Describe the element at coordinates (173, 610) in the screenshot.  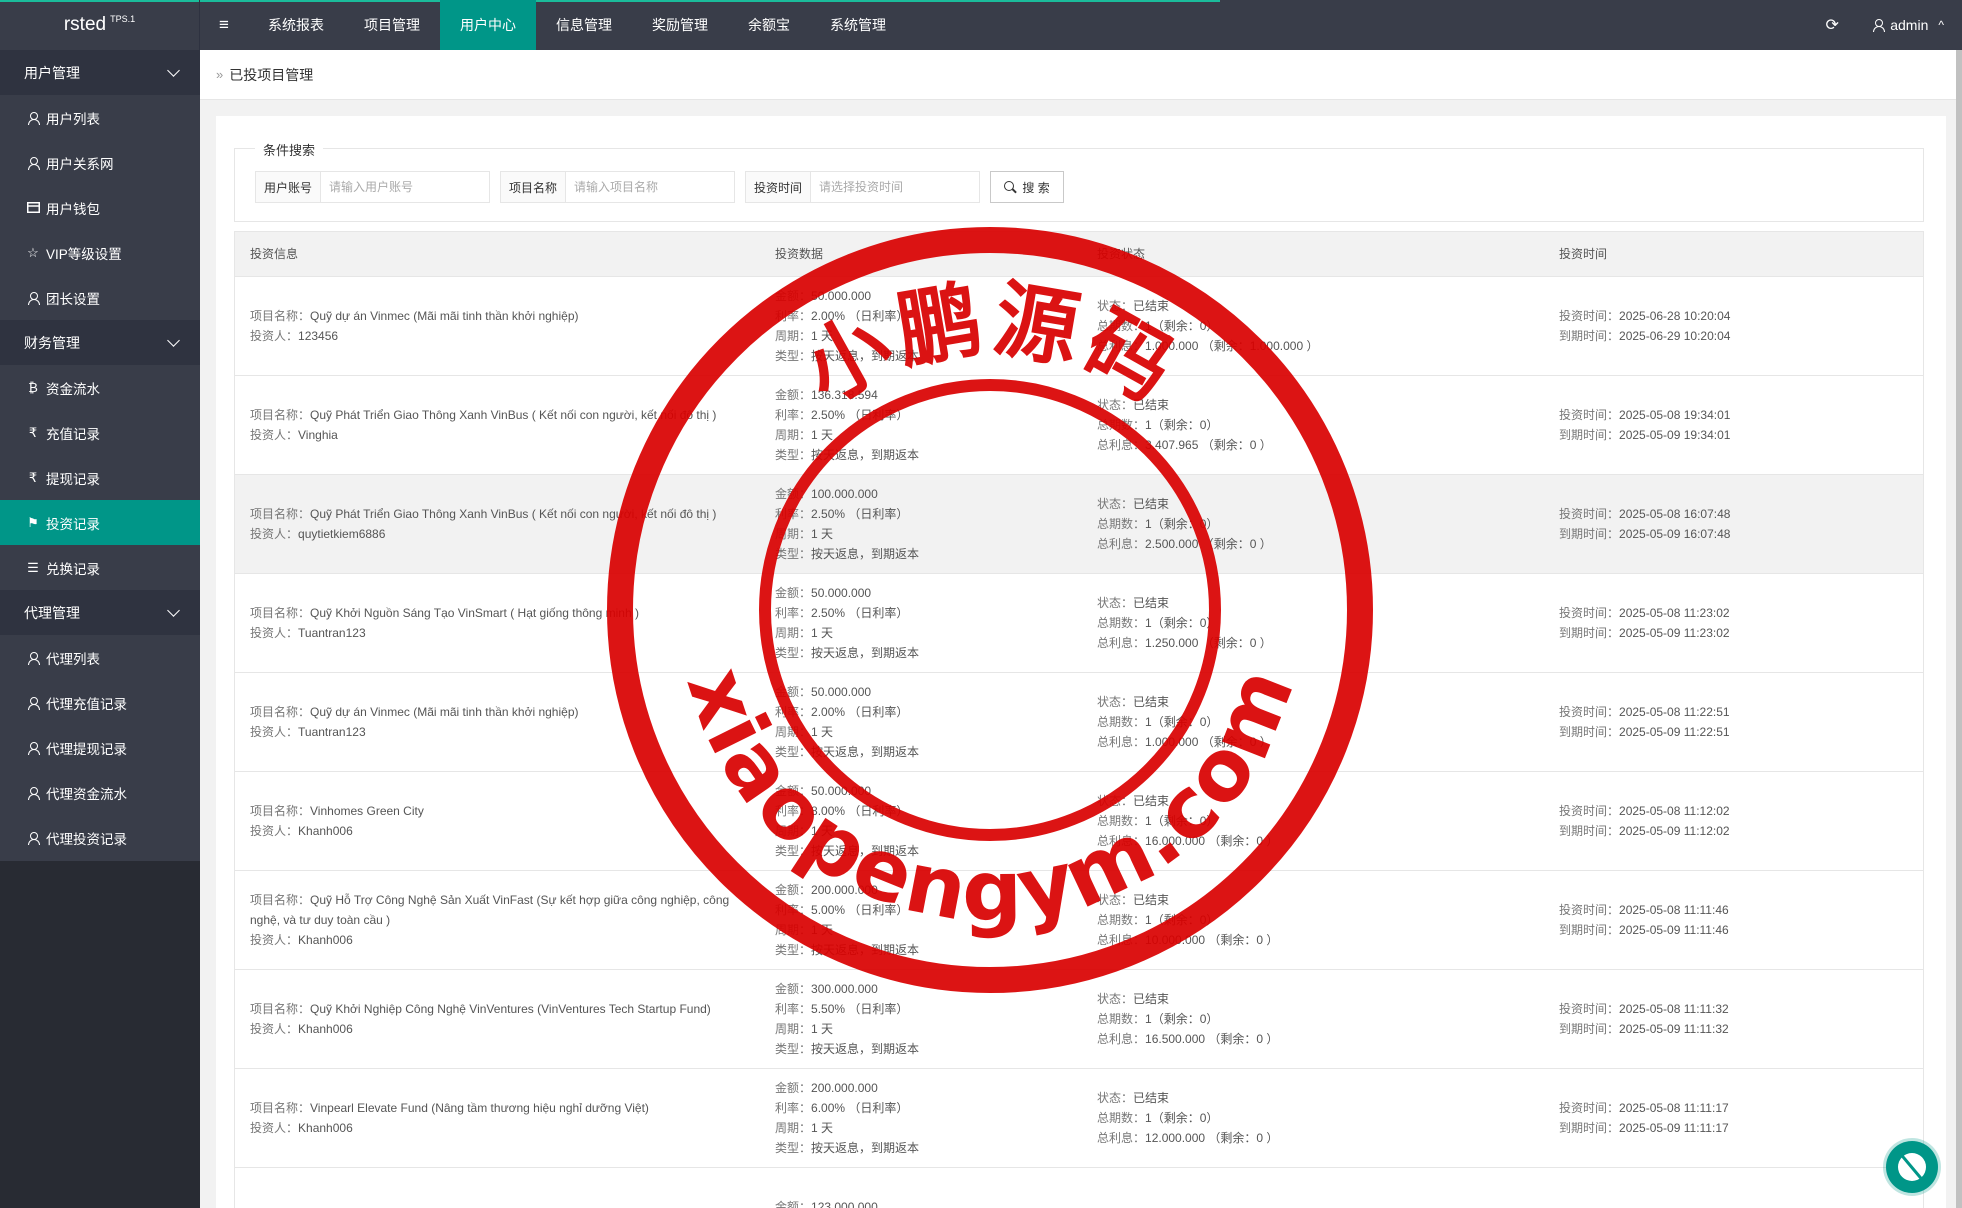
I see `chevron-down-icon` at that location.